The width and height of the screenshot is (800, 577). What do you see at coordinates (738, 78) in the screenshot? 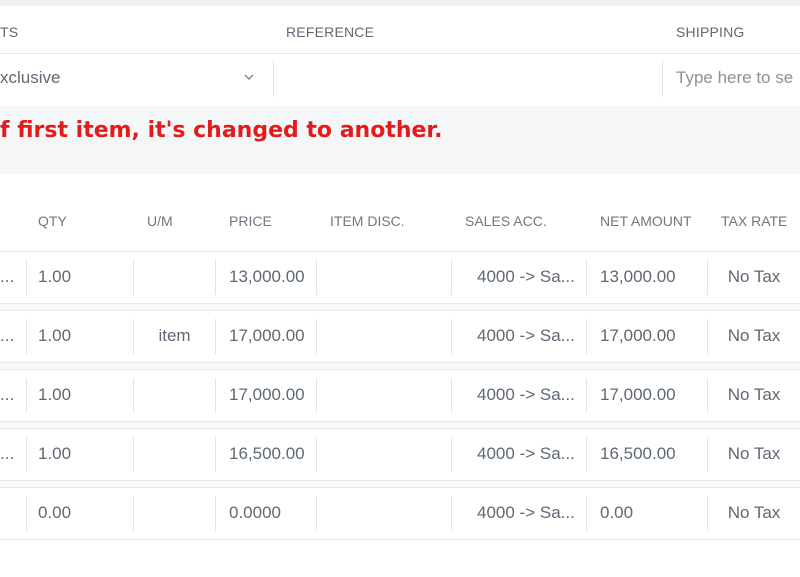
I see `shipping-input: Type here to se` at bounding box center [738, 78].